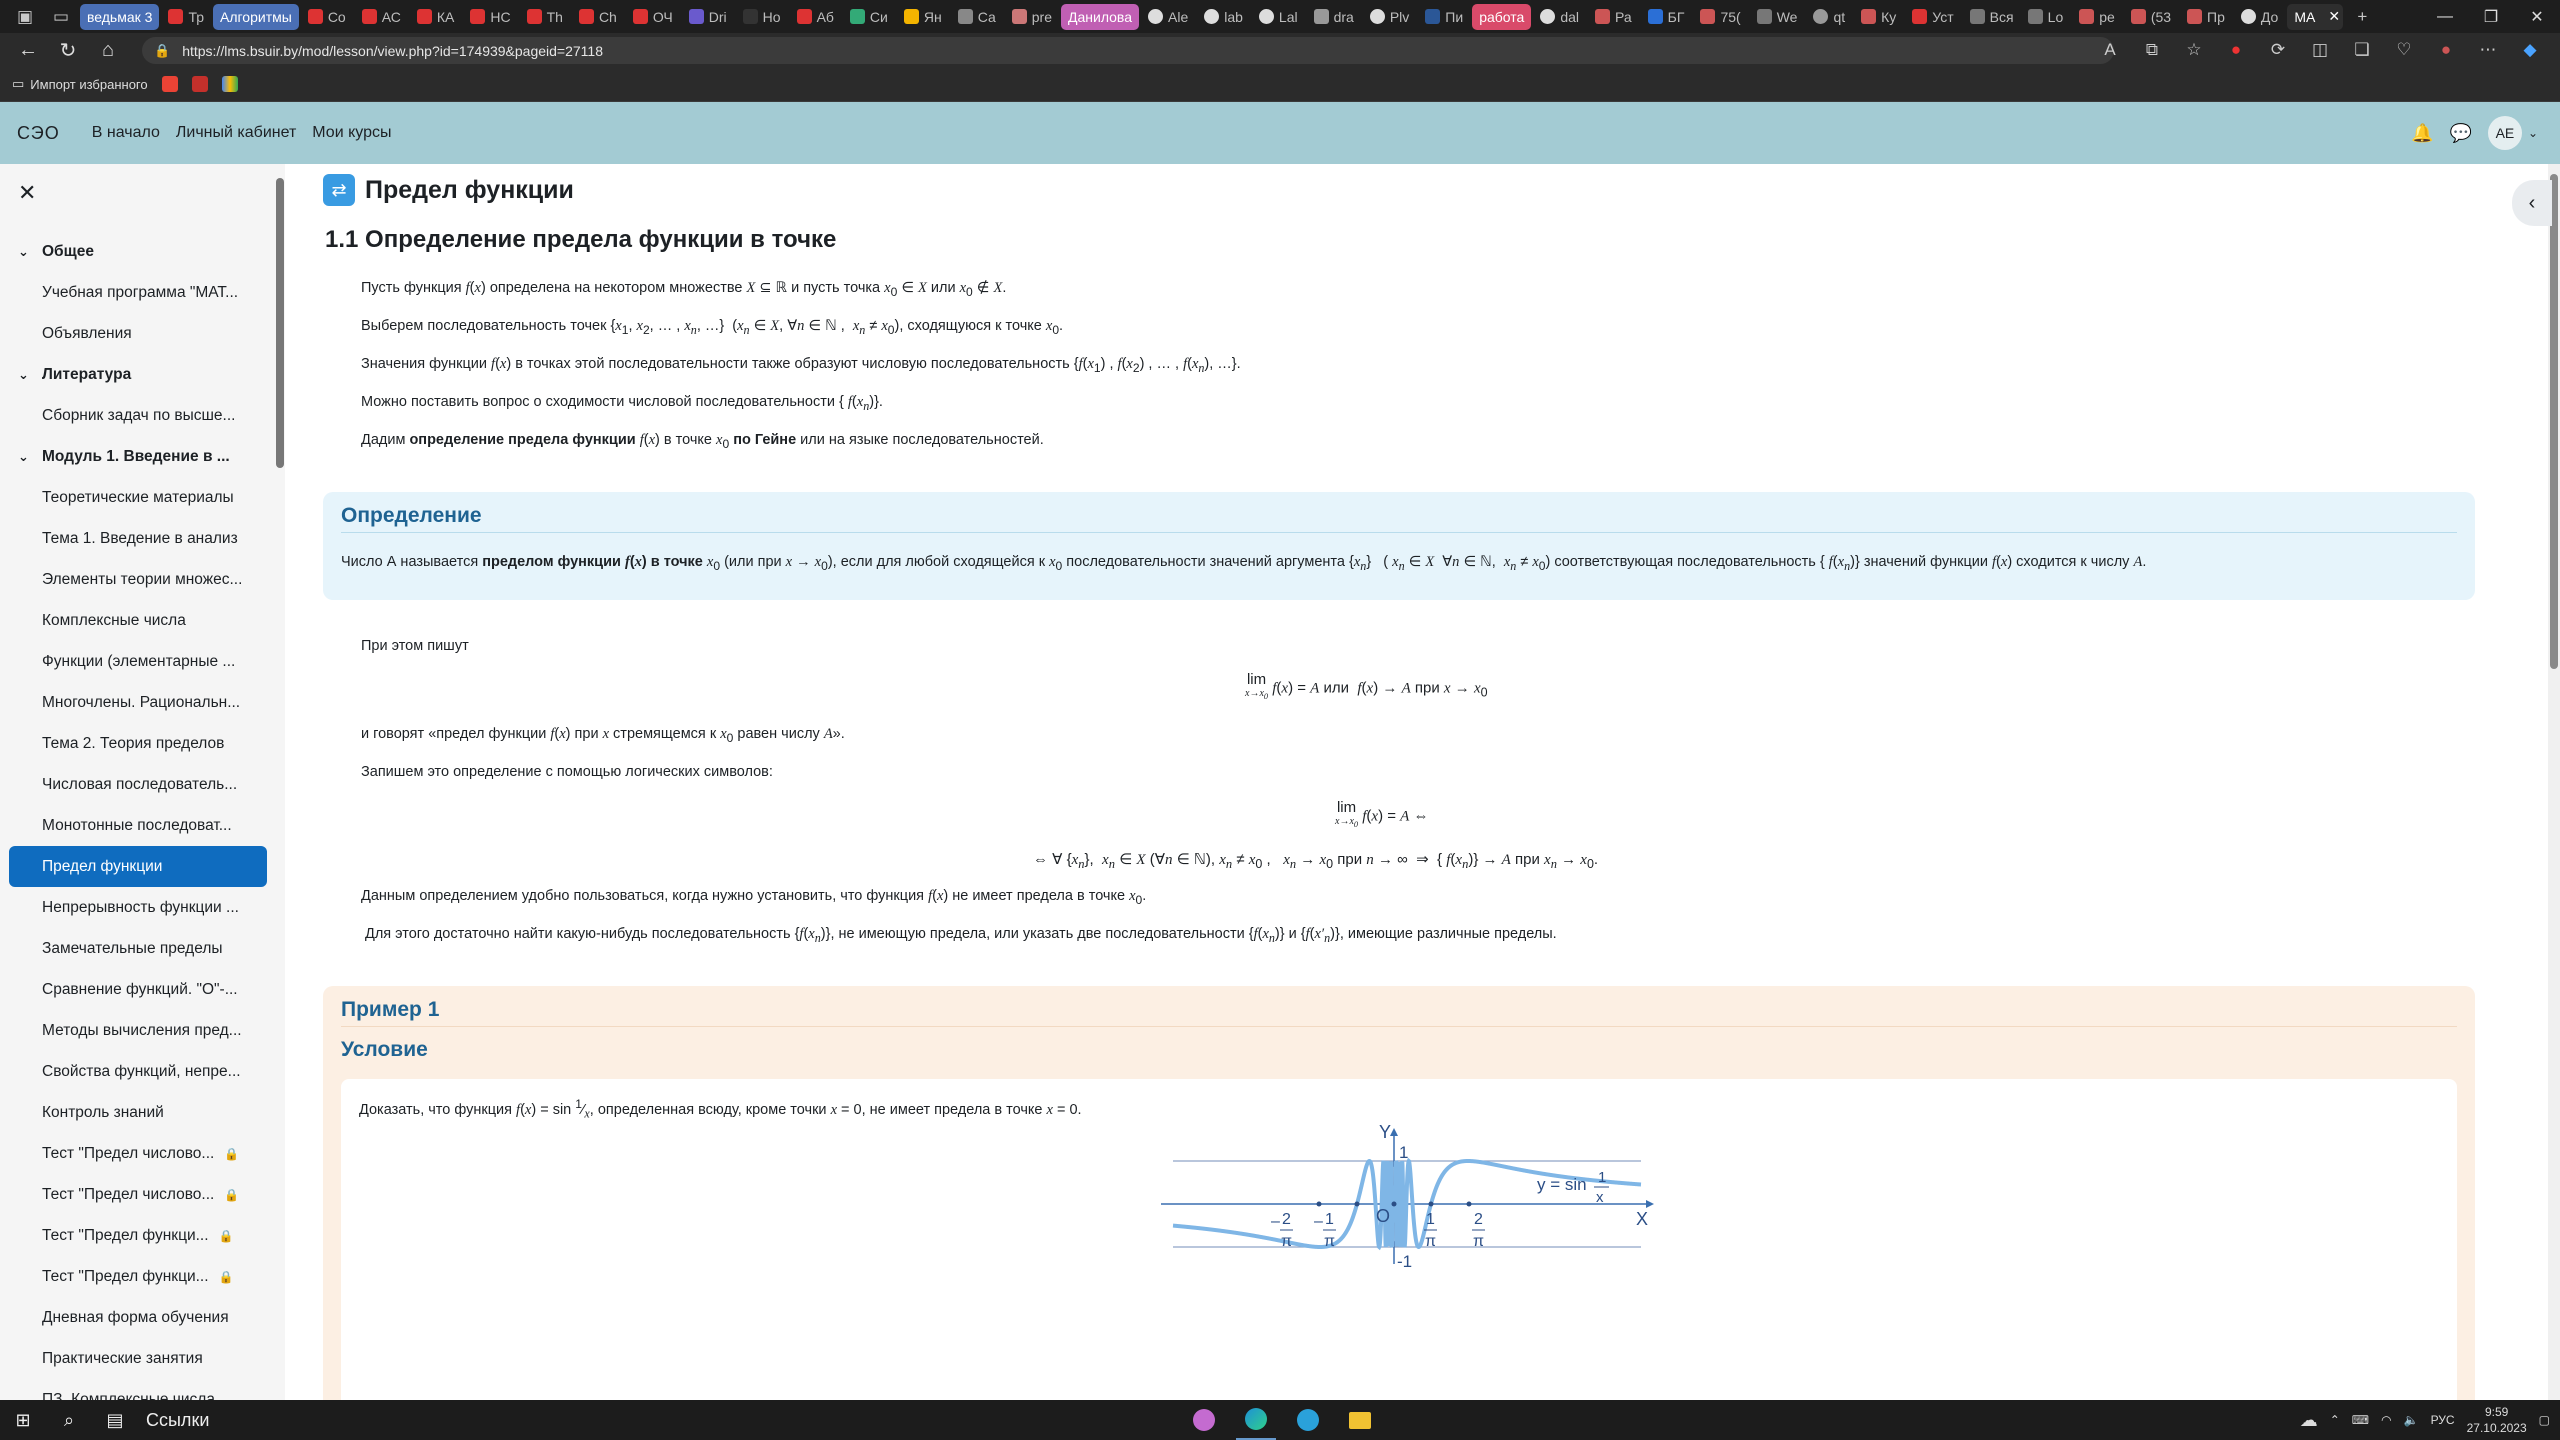  I want to click on network-icon: ⌨, so click(2360, 1420).